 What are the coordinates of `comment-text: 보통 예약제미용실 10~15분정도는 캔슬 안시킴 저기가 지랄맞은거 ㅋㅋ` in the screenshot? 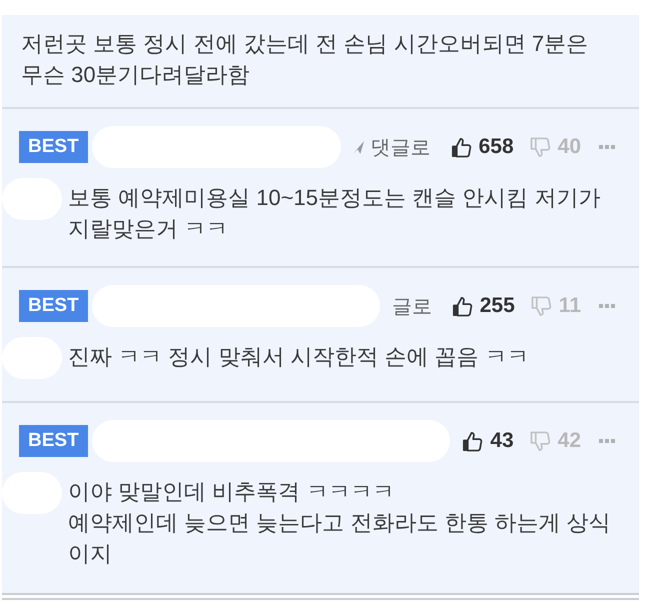 It's located at (335, 213).